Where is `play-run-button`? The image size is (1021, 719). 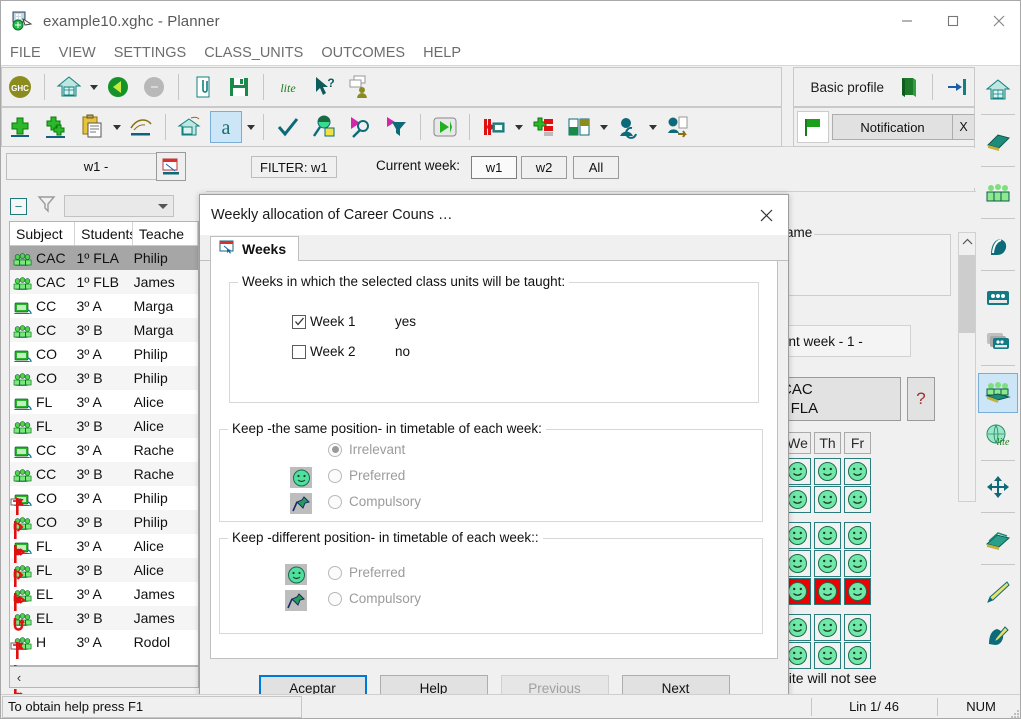 play-run-button is located at coordinates (445, 127).